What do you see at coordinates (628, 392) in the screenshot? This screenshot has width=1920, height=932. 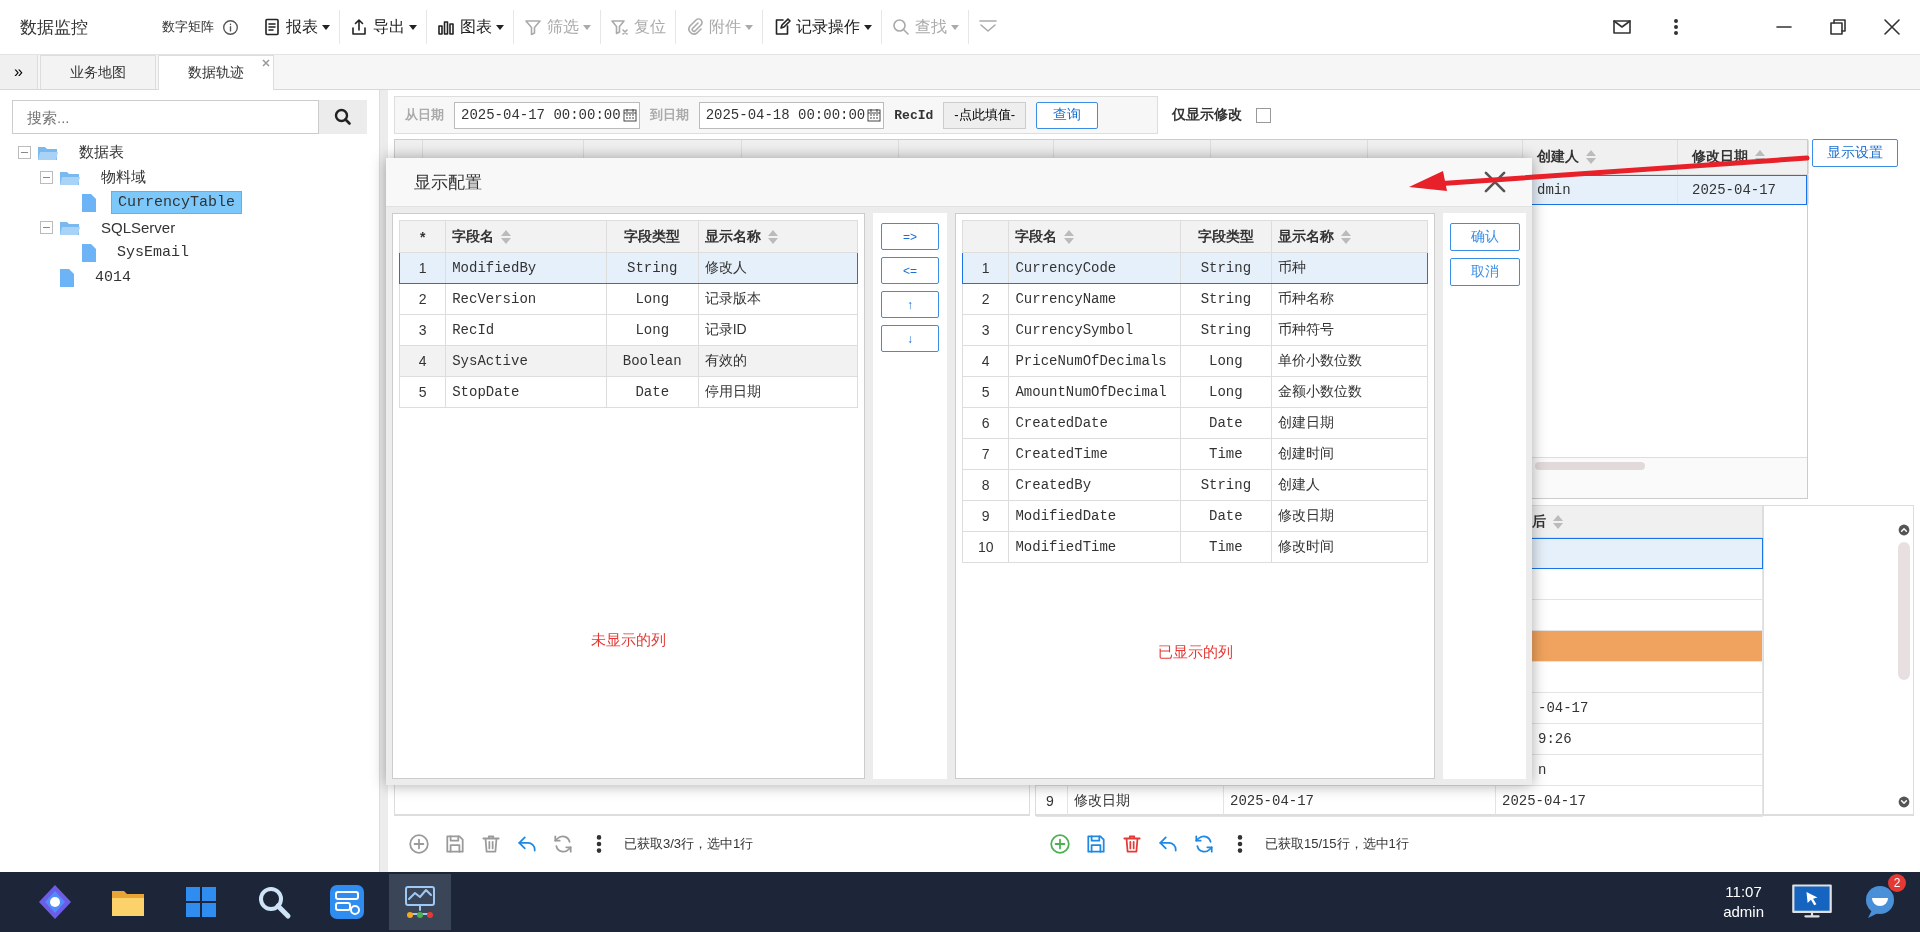 I see `table-row: 5 StopDate Date 停用日期` at bounding box center [628, 392].